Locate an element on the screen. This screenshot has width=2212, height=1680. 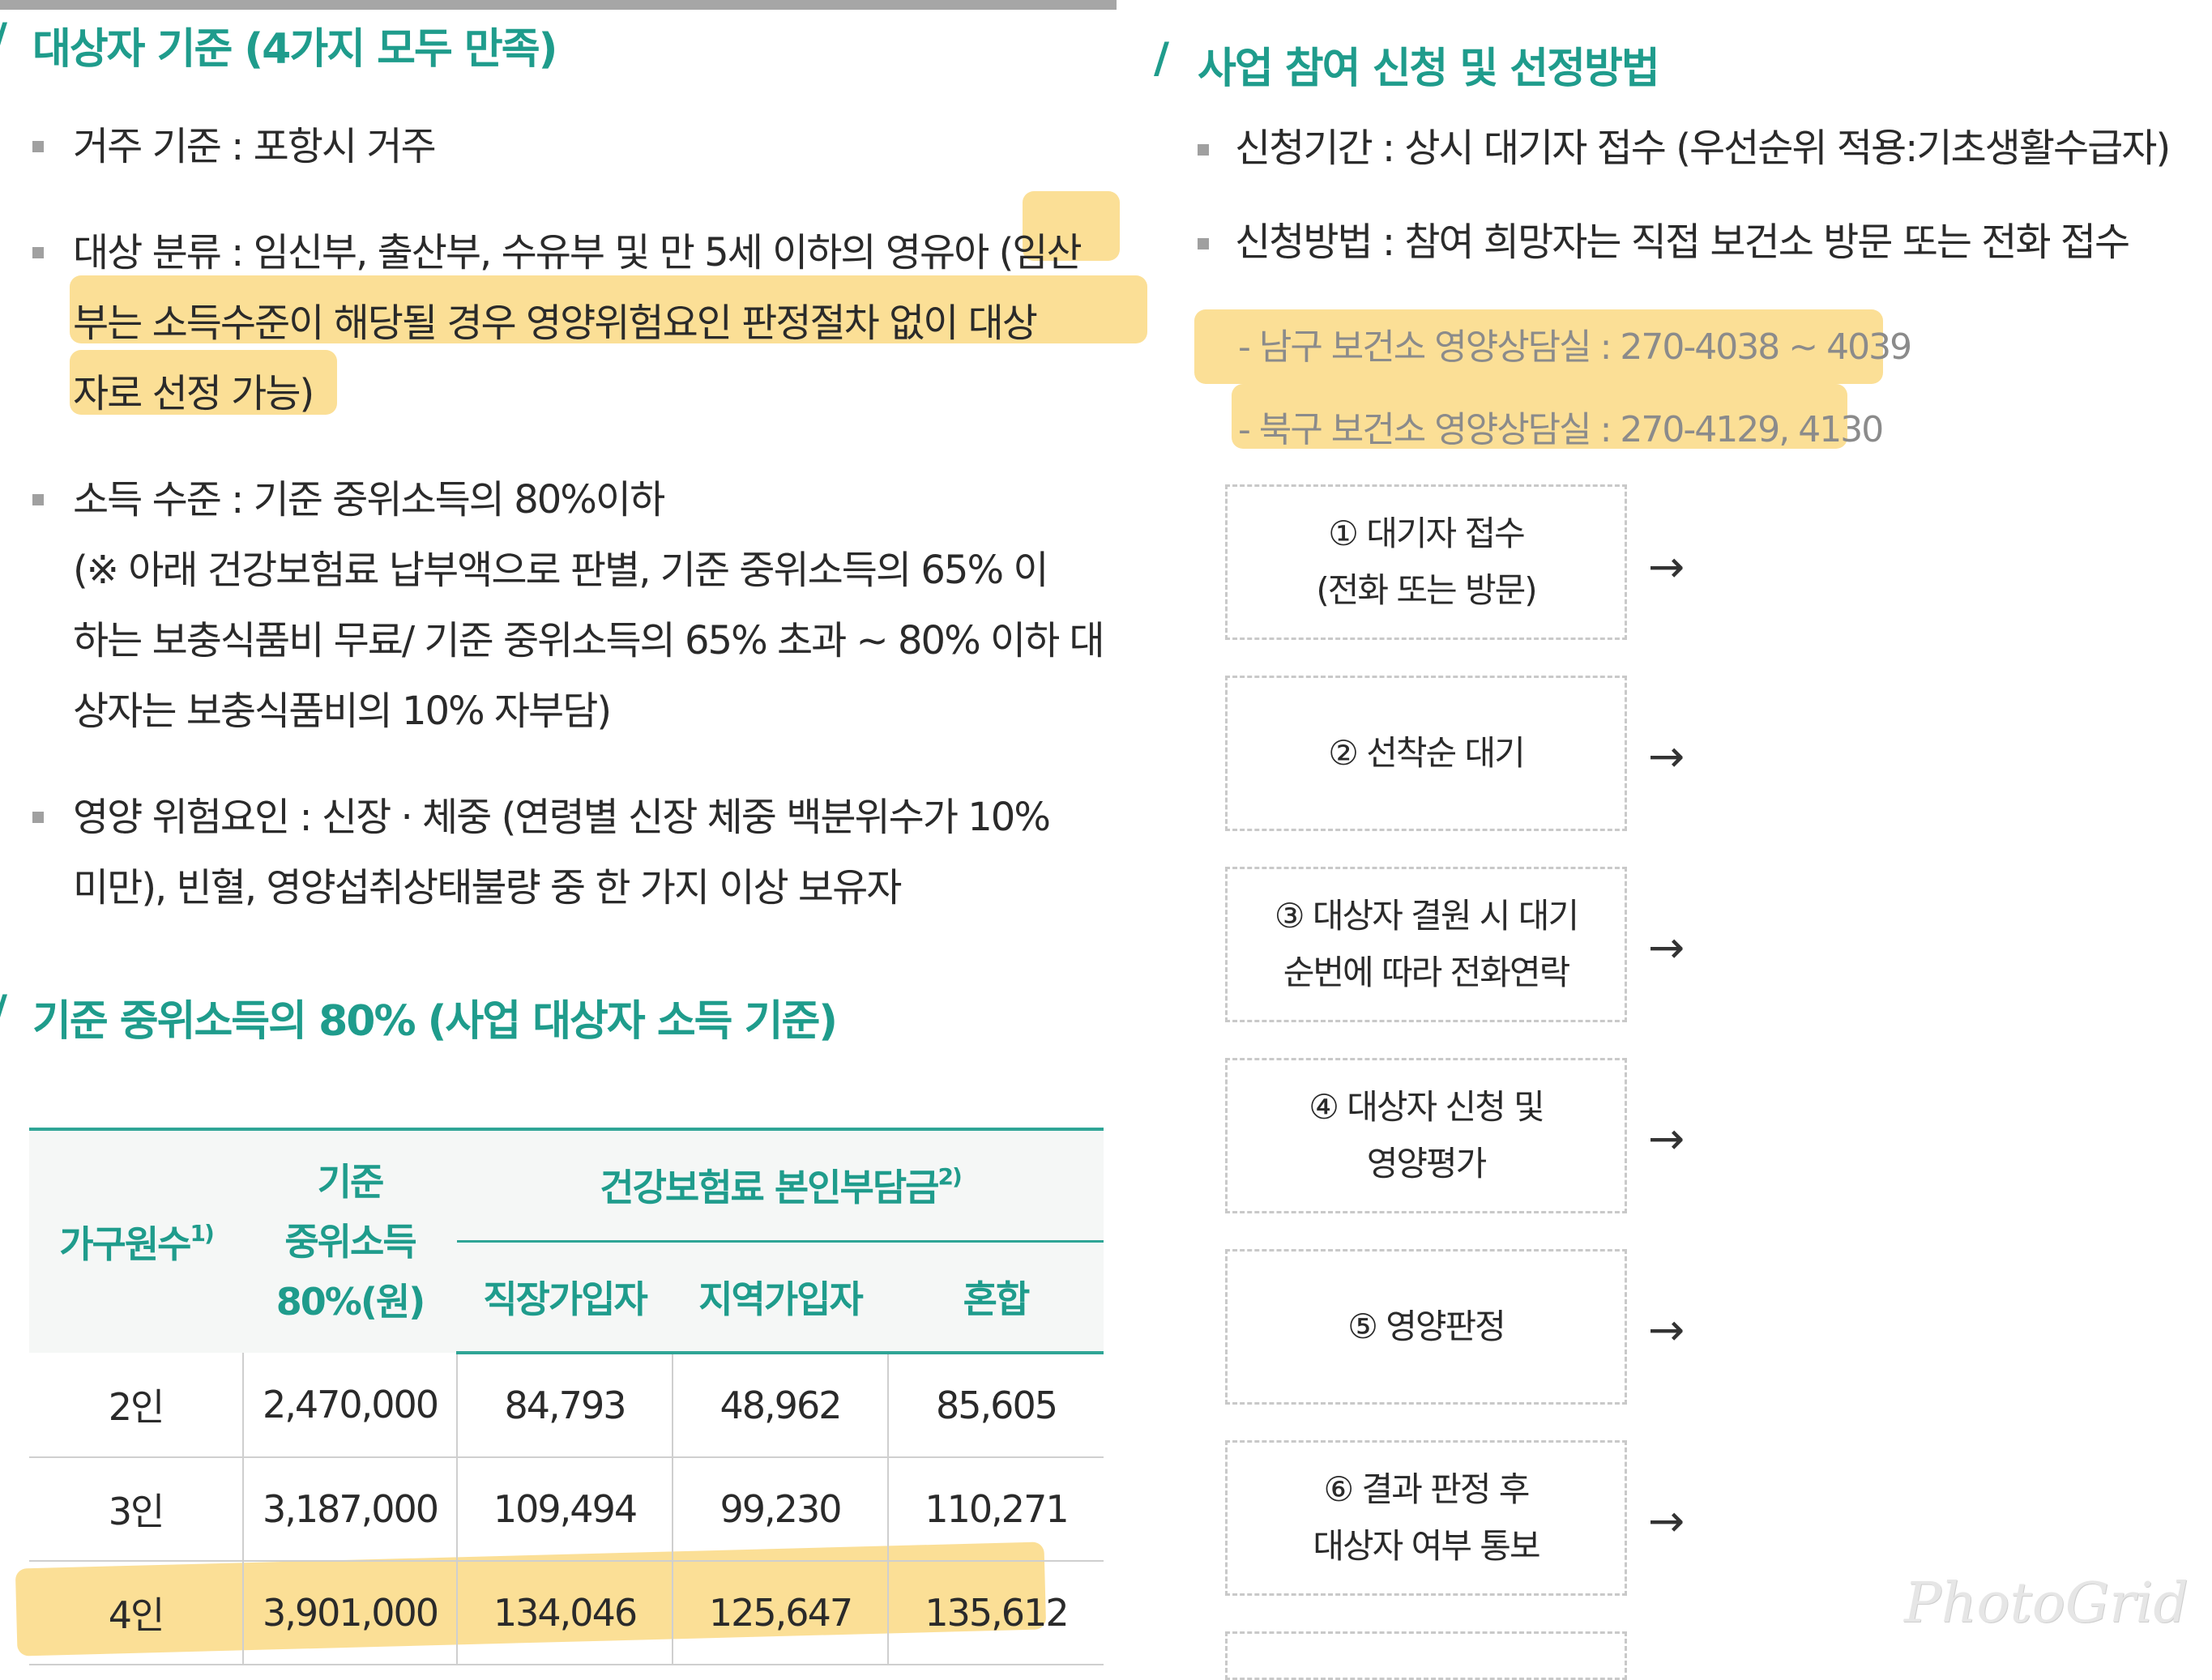
household-header: 가구원수1) is located at coordinates (136, 1240).